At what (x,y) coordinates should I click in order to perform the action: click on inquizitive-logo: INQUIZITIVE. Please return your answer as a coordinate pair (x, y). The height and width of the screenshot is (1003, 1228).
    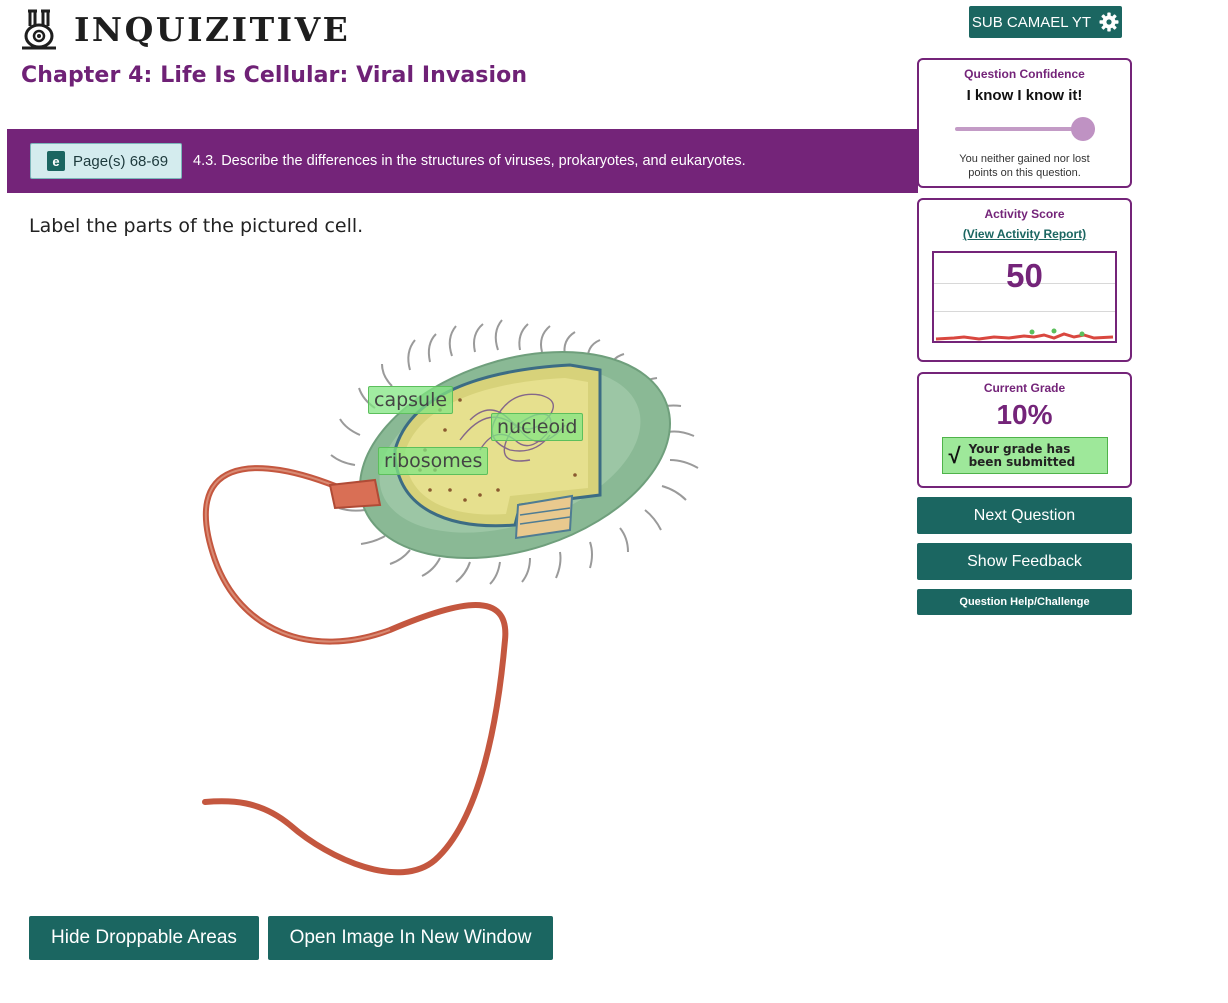
    Looking at the image, I should click on (184, 29).